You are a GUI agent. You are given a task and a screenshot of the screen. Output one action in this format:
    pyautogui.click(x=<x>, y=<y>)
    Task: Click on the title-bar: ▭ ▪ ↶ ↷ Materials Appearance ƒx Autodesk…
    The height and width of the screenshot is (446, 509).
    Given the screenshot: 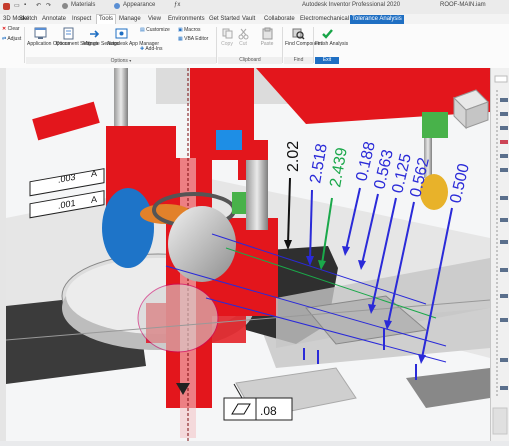 What is the action you would take?
    pyautogui.click(x=254, y=7)
    